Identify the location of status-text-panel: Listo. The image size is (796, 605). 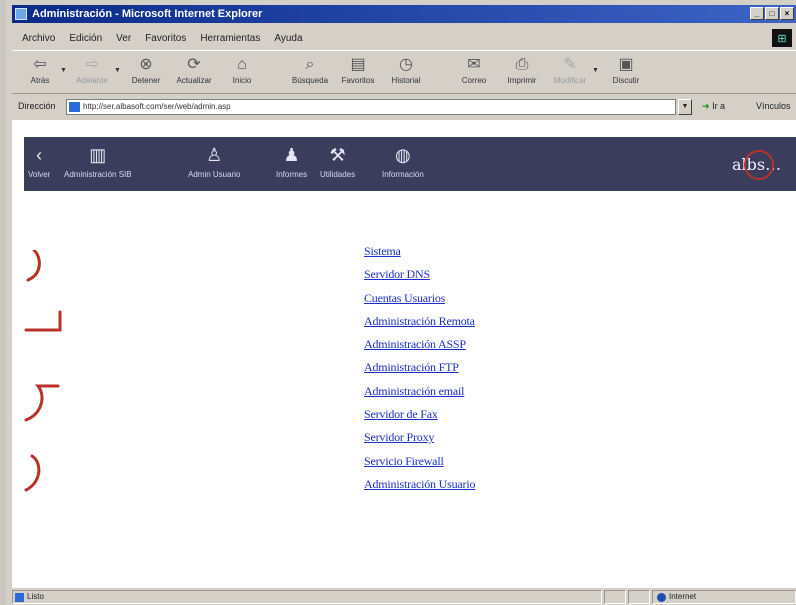
(307, 597).